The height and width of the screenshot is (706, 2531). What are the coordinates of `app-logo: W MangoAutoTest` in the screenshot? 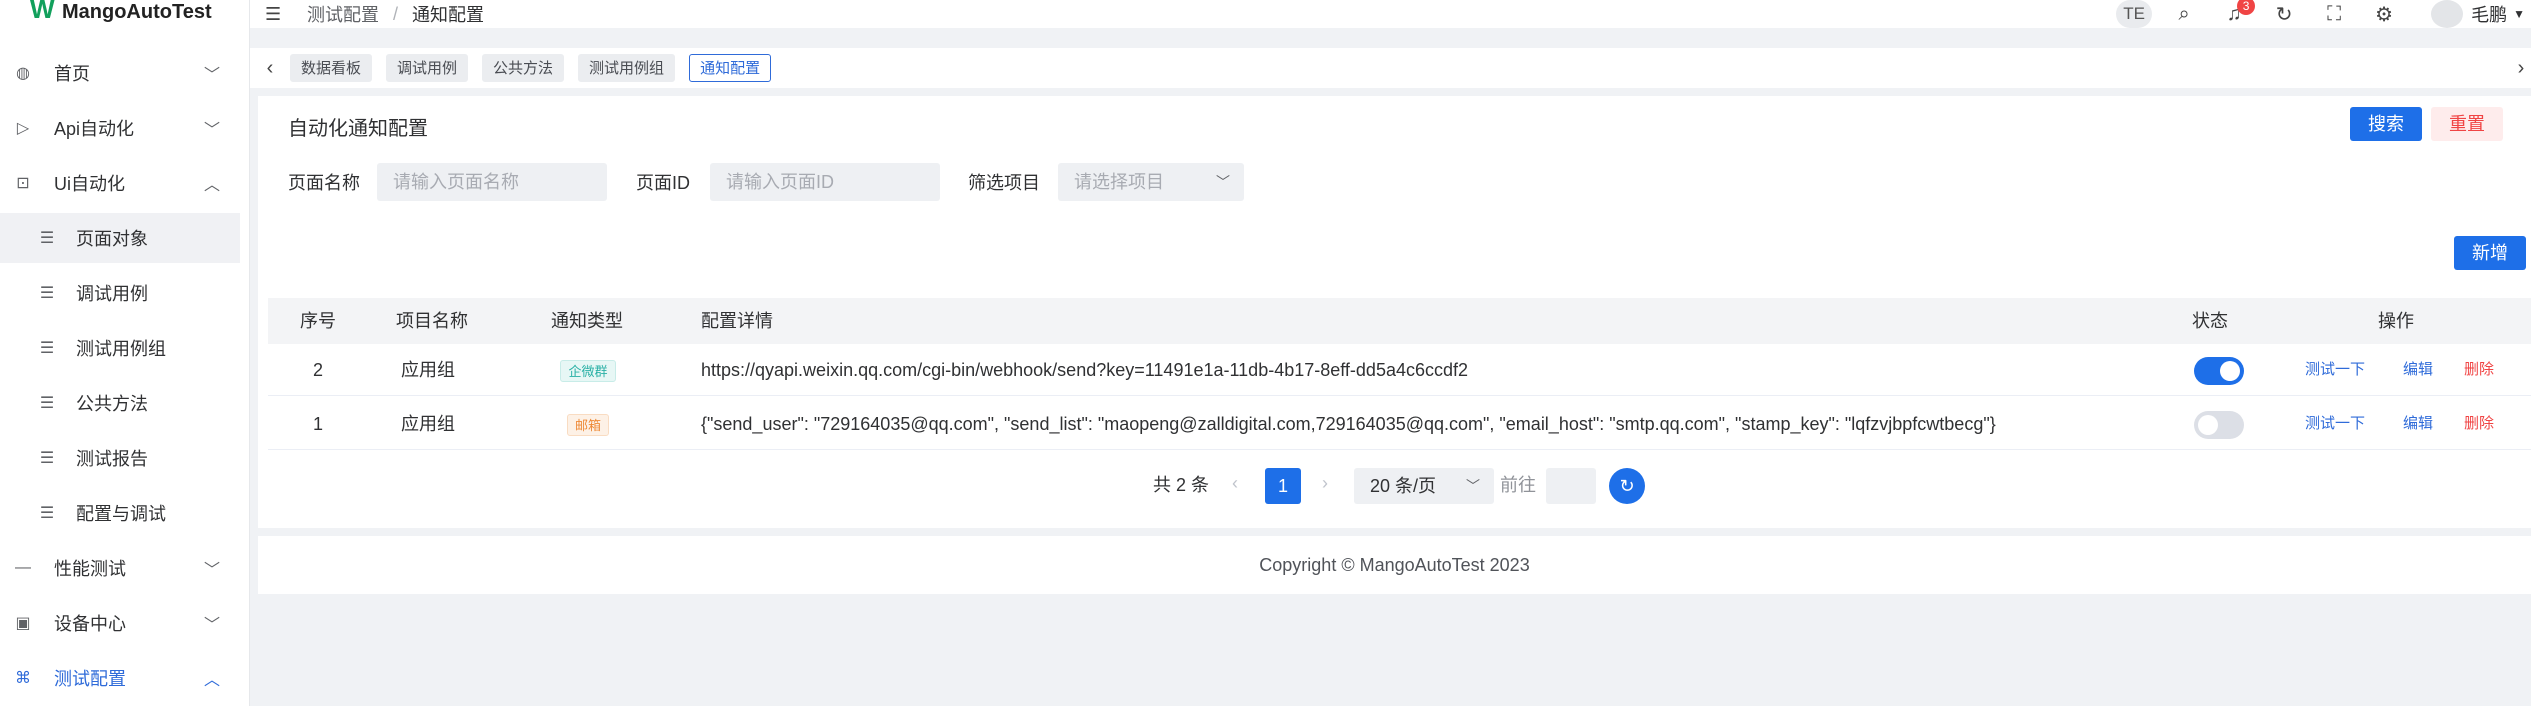 It's located at (124, 12).